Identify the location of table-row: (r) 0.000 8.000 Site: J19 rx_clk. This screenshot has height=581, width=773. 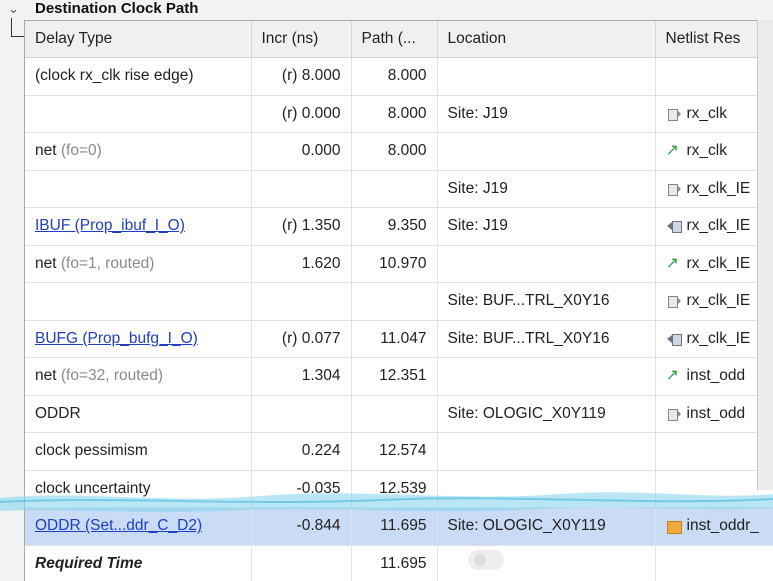
(399, 114).